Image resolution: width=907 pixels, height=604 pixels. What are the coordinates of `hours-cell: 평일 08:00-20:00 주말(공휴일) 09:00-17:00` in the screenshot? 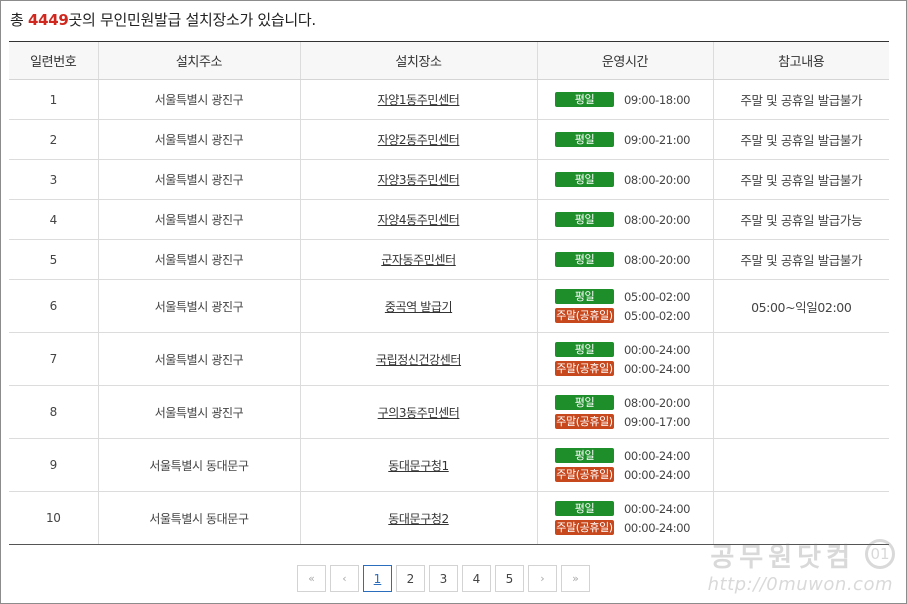 It's located at (624, 412).